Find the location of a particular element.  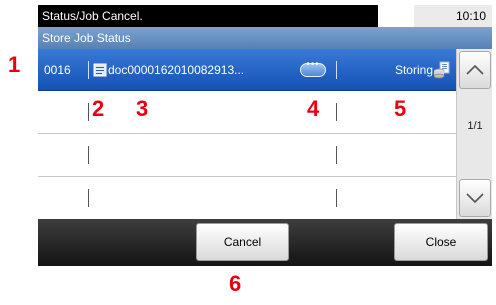

scroll-up-button is located at coordinates (475, 70).